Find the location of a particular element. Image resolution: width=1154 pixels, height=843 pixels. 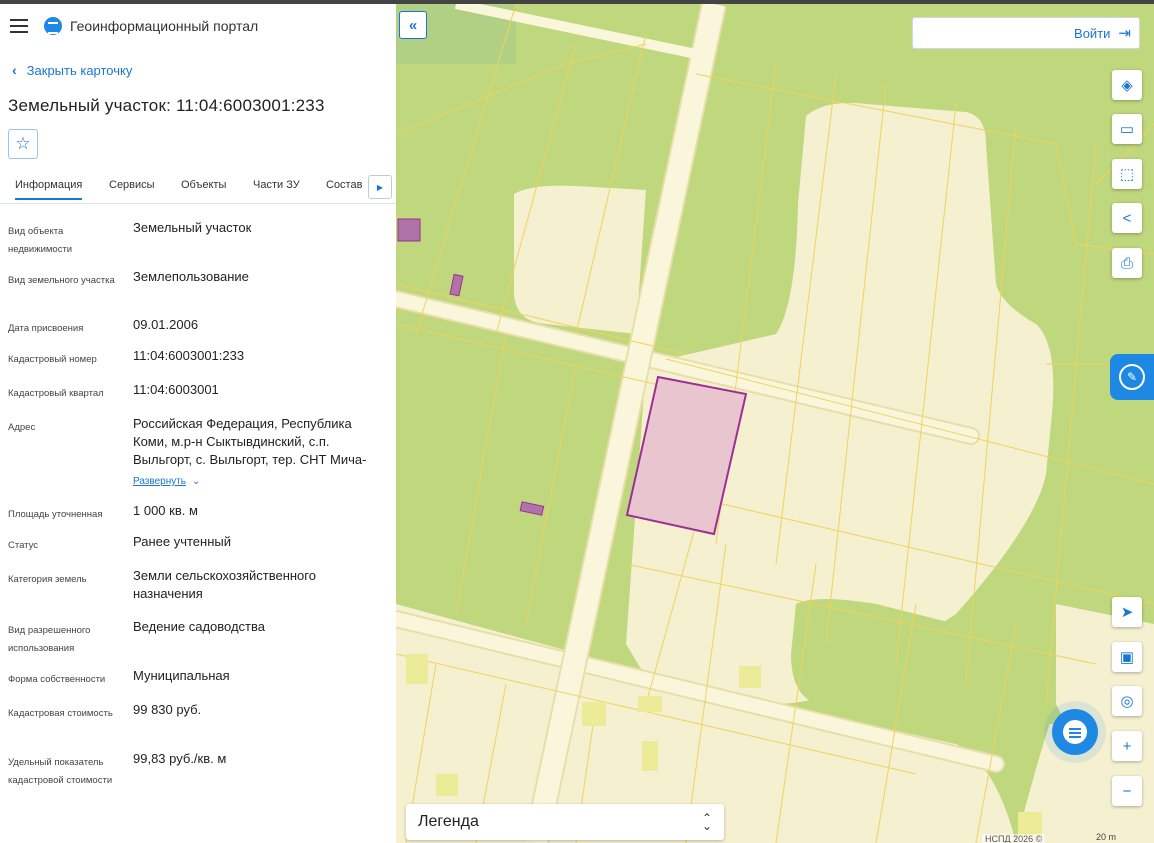

print-button: ⎙ is located at coordinates (1127, 263).